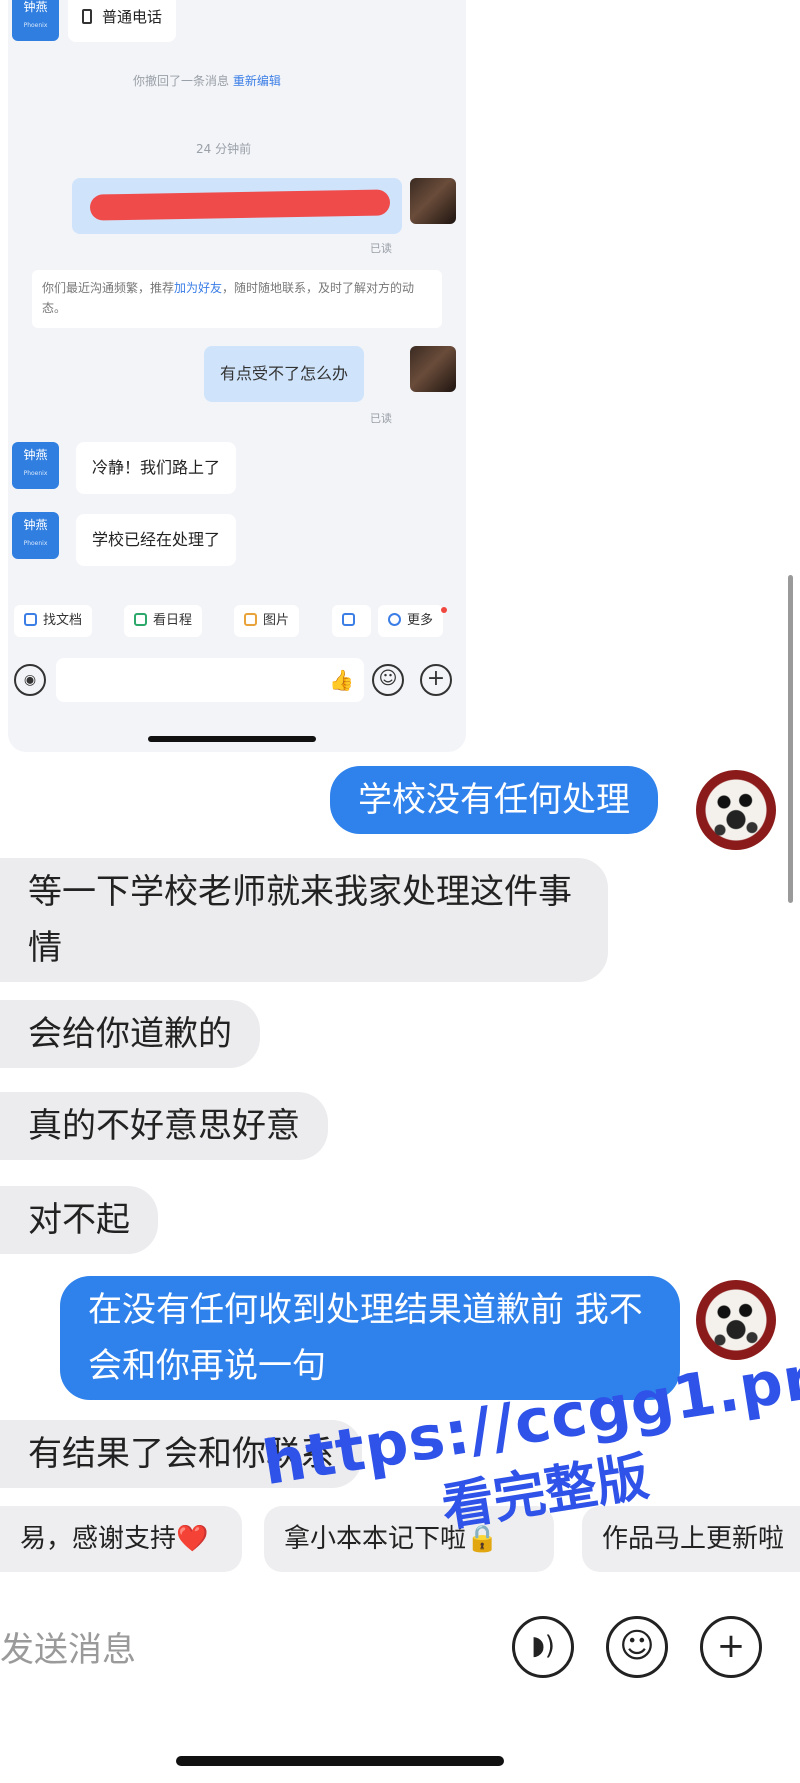 This screenshot has width=800, height=1783. What do you see at coordinates (156, 540) in the screenshot?
I see `reply-bubble: 学校已经在处理了` at bounding box center [156, 540].